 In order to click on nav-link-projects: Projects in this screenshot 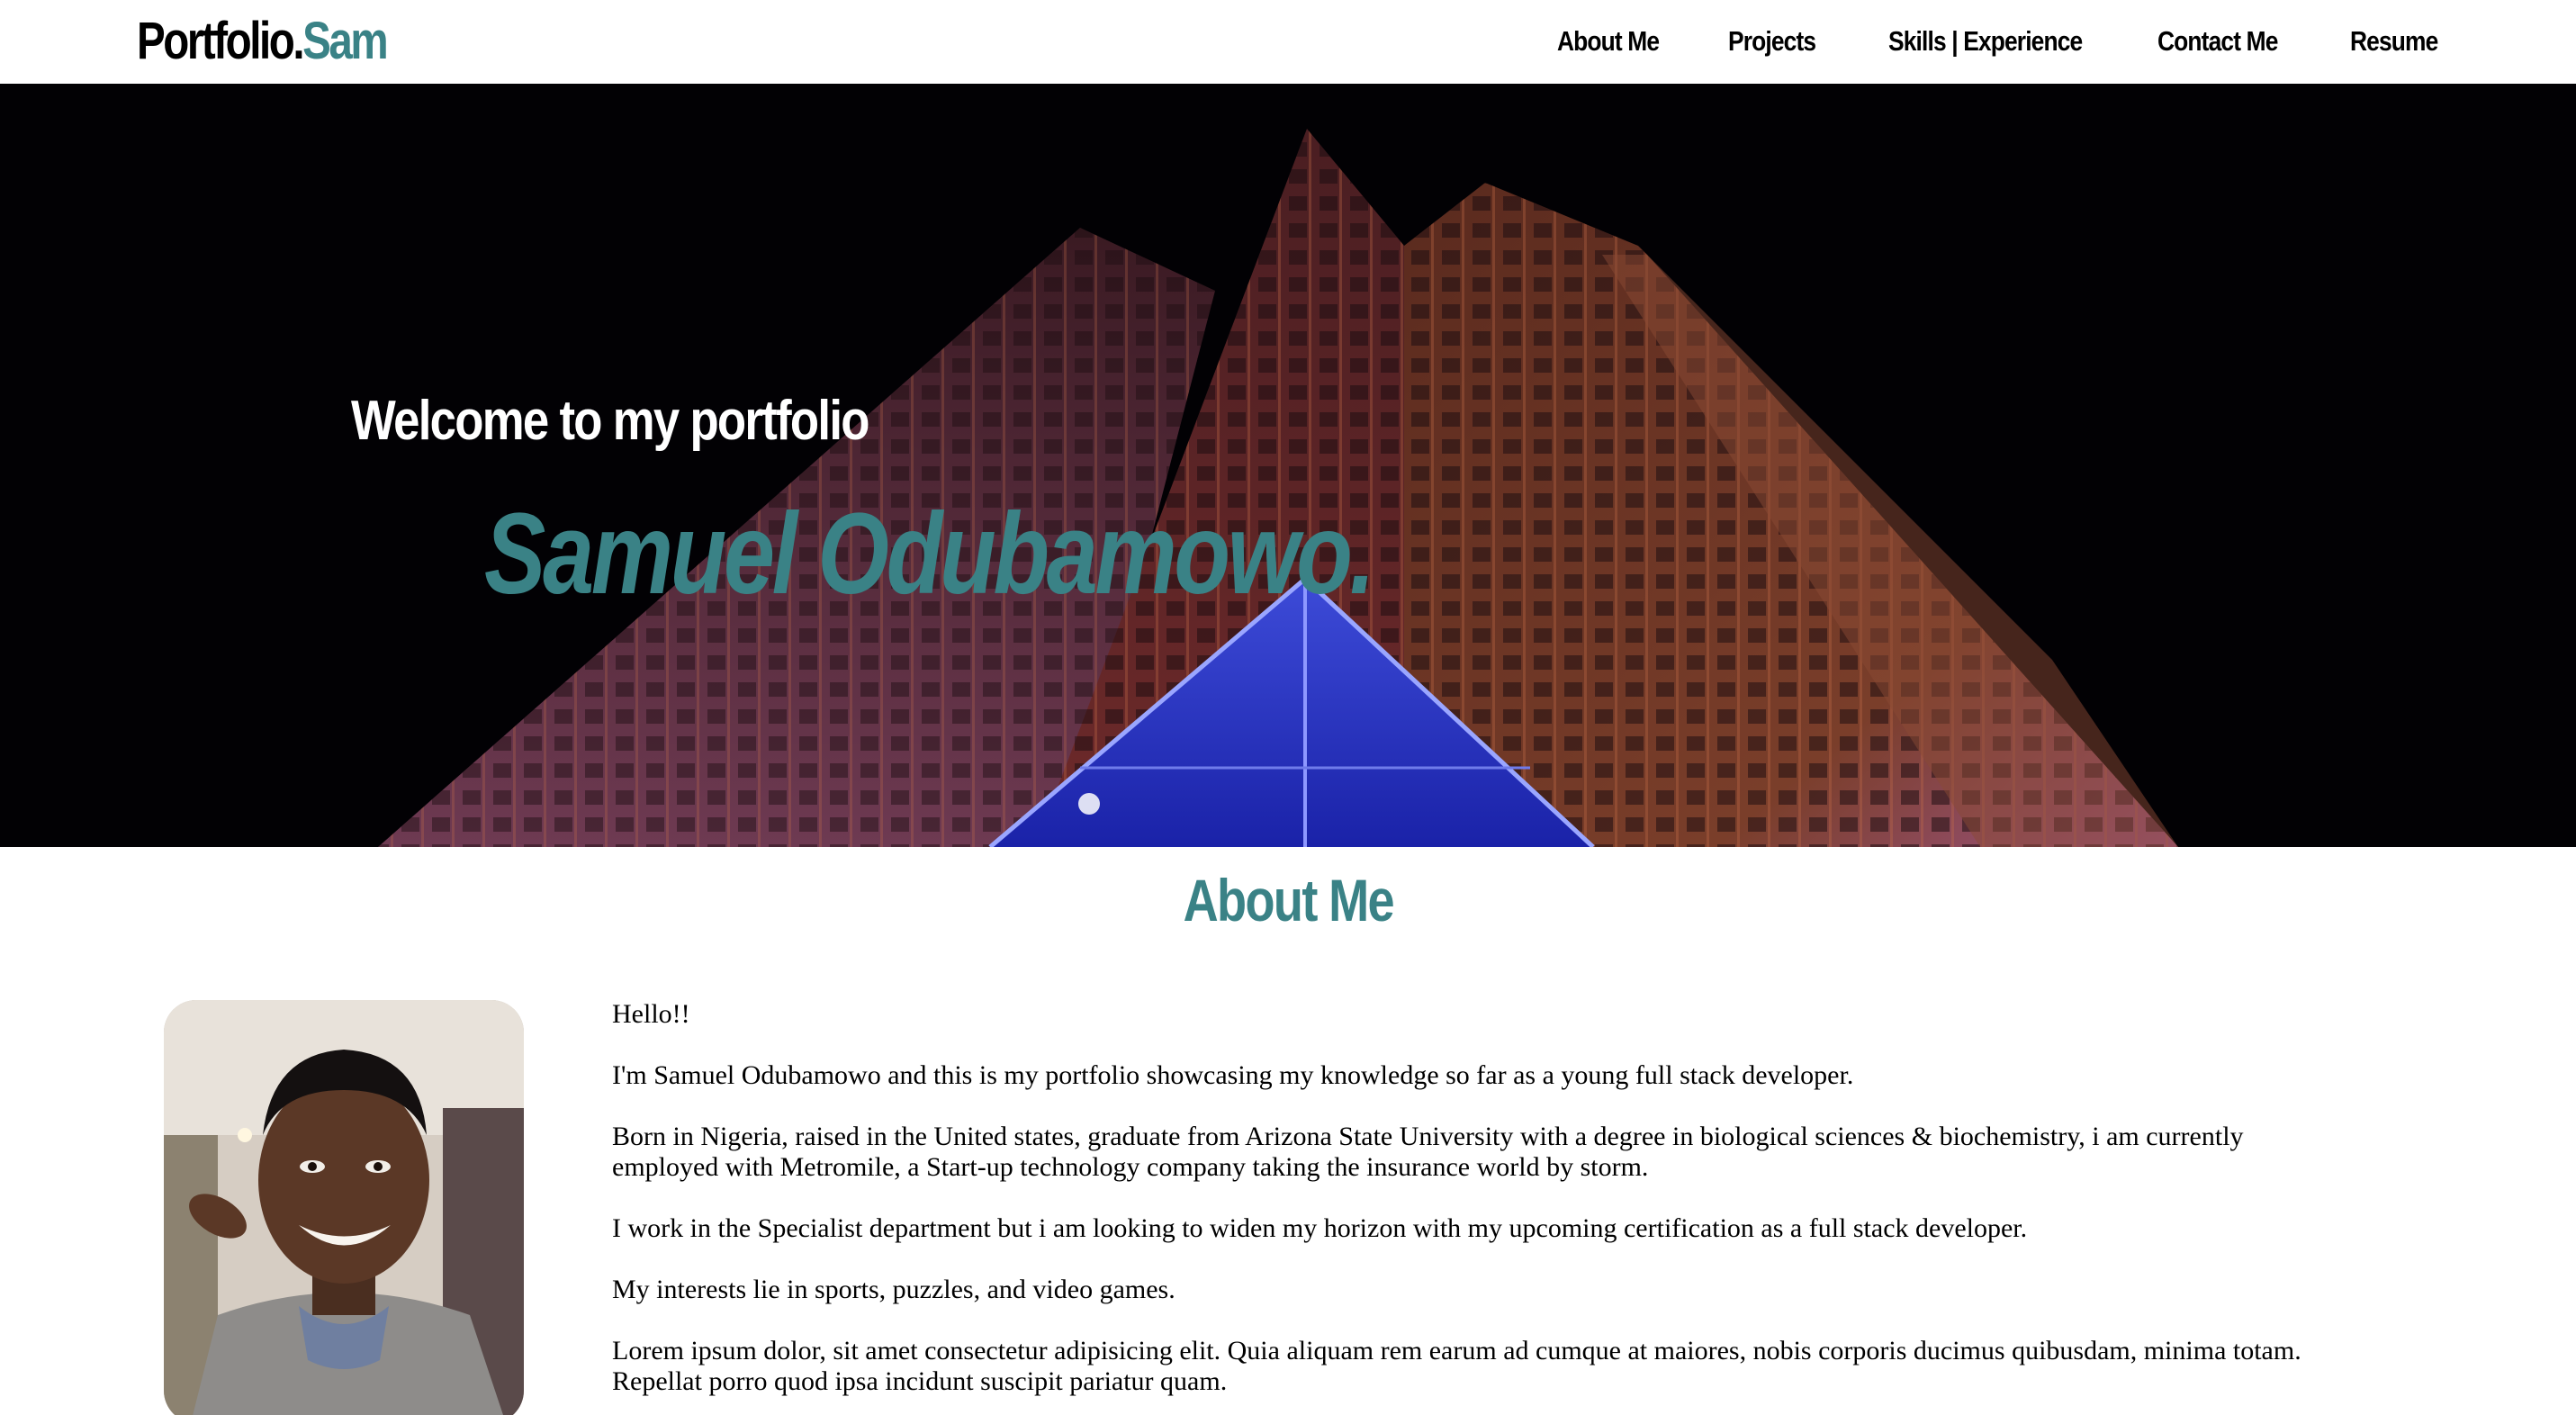, I will do `click(1772, 41)`.